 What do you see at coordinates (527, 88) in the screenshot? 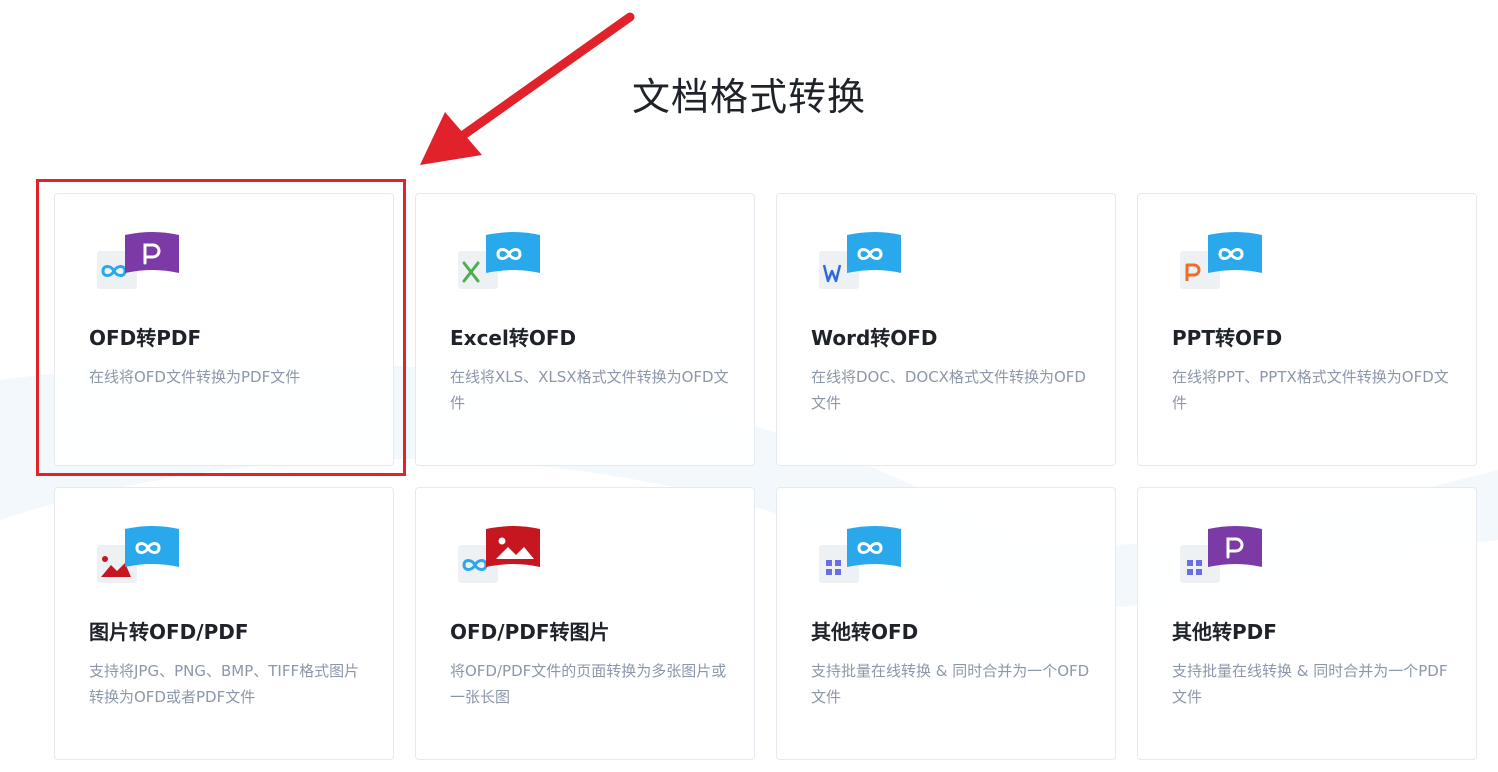
I see `annotation-arrow-icon` at bounding box center [527, 88].